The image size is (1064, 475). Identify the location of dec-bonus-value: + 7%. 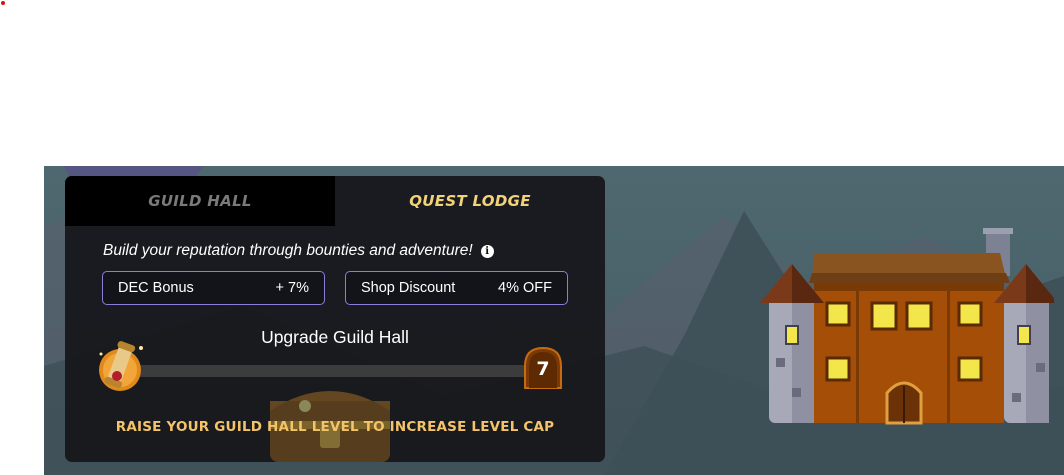
(292, 288).